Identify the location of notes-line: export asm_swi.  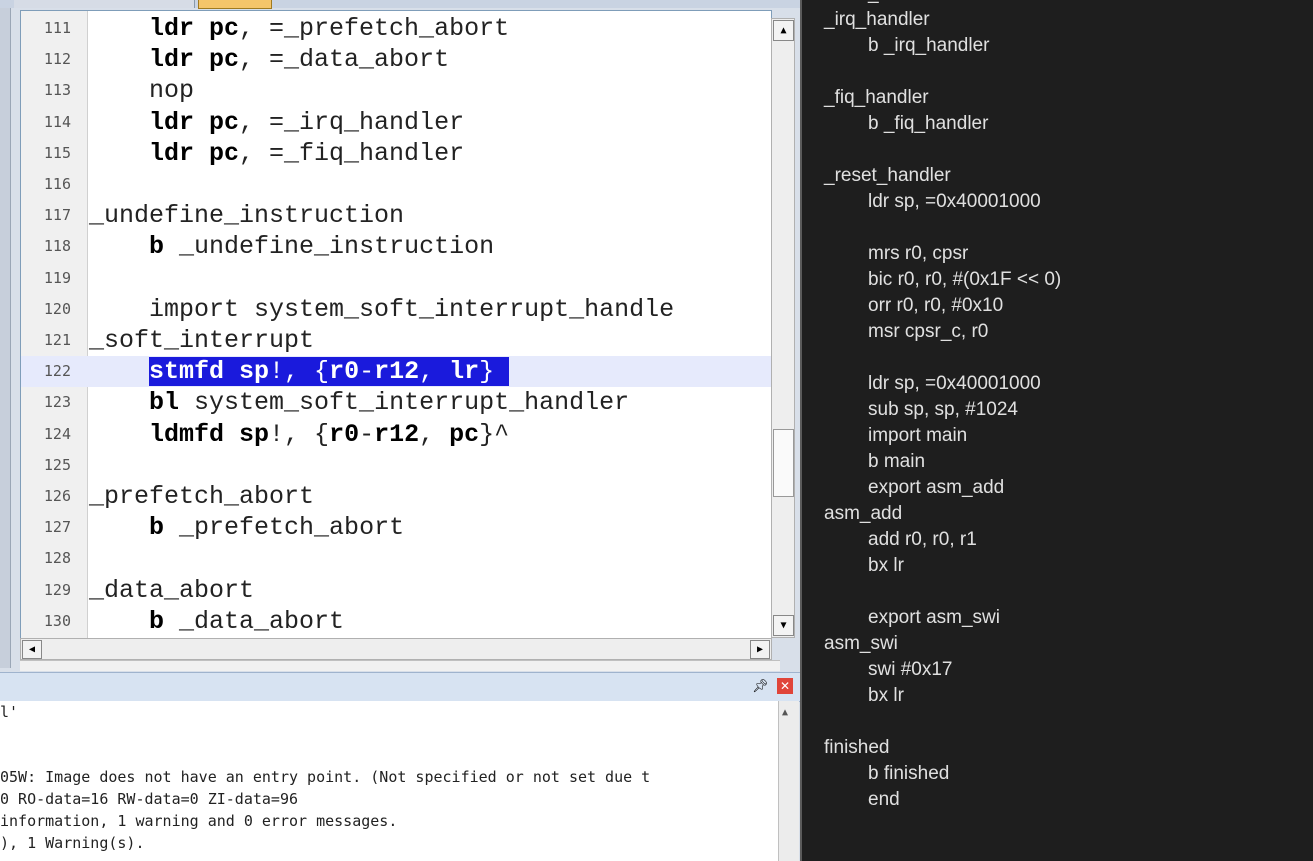
(934, 617).